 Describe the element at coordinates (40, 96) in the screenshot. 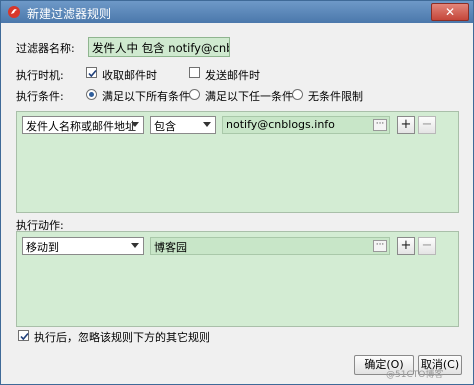

I see `condition-label: 执行条件:` at that location.